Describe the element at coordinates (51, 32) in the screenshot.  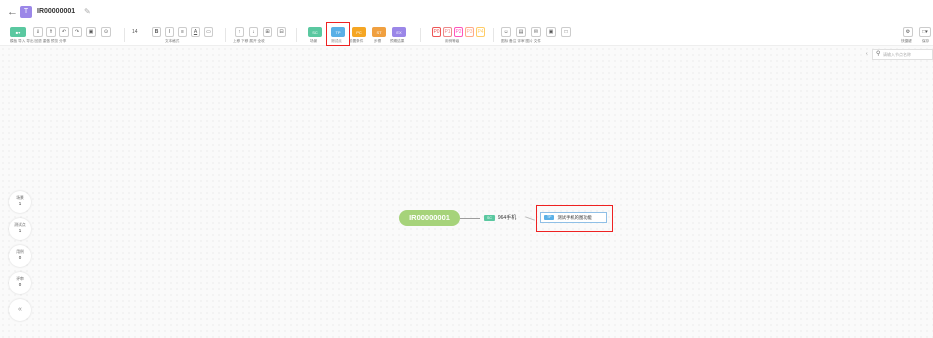
I see `export-button: ⇑` at that location.